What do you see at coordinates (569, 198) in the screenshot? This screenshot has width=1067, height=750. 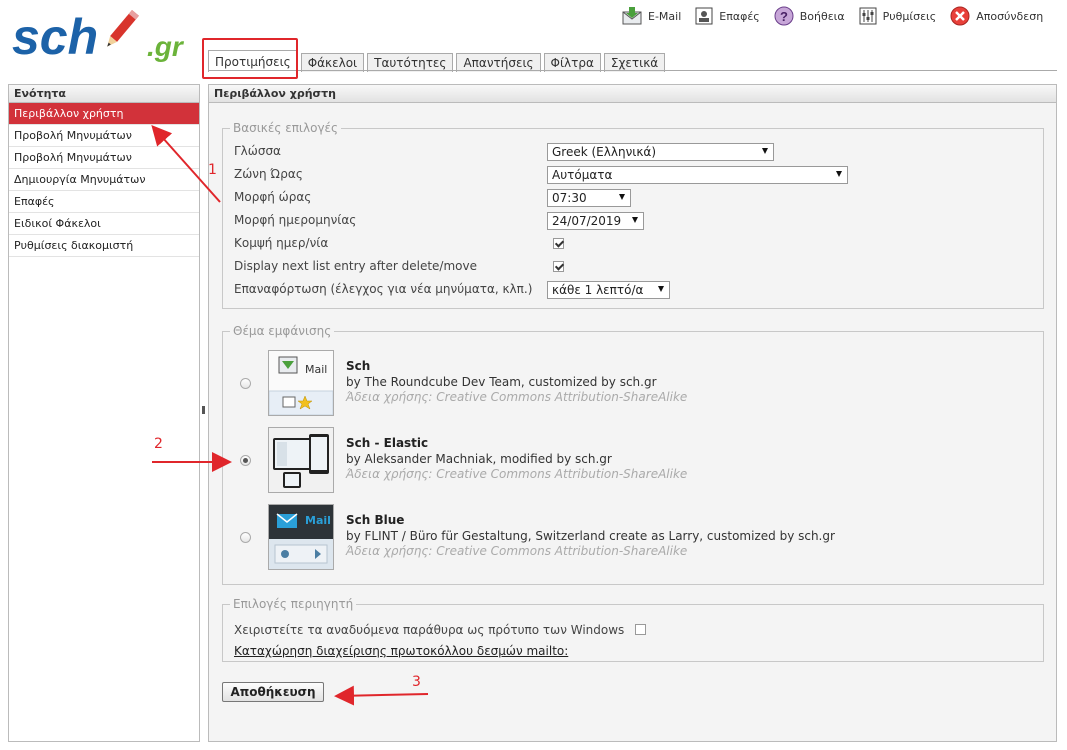 I see `time-format-value: 07:30` at bounding box center [569, 198].